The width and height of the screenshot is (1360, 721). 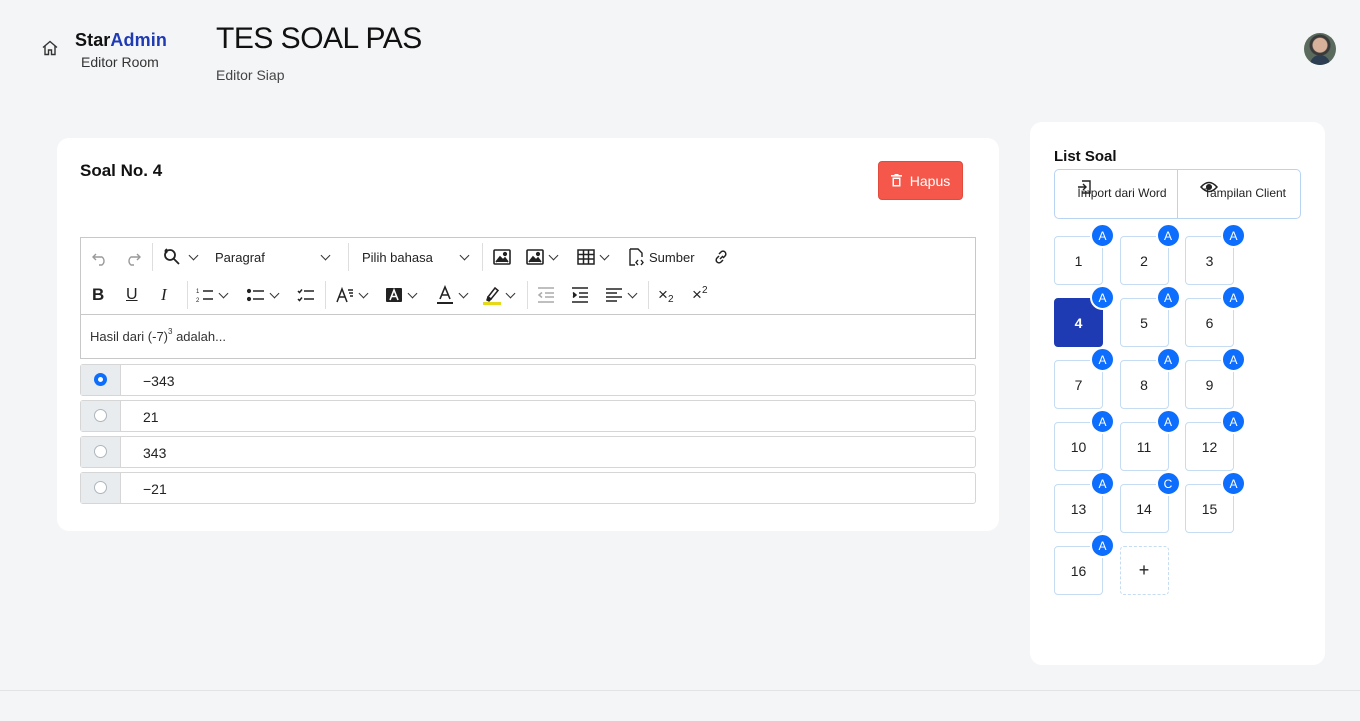 I want to click on image-upload-icon, so click(x=535, y=257).